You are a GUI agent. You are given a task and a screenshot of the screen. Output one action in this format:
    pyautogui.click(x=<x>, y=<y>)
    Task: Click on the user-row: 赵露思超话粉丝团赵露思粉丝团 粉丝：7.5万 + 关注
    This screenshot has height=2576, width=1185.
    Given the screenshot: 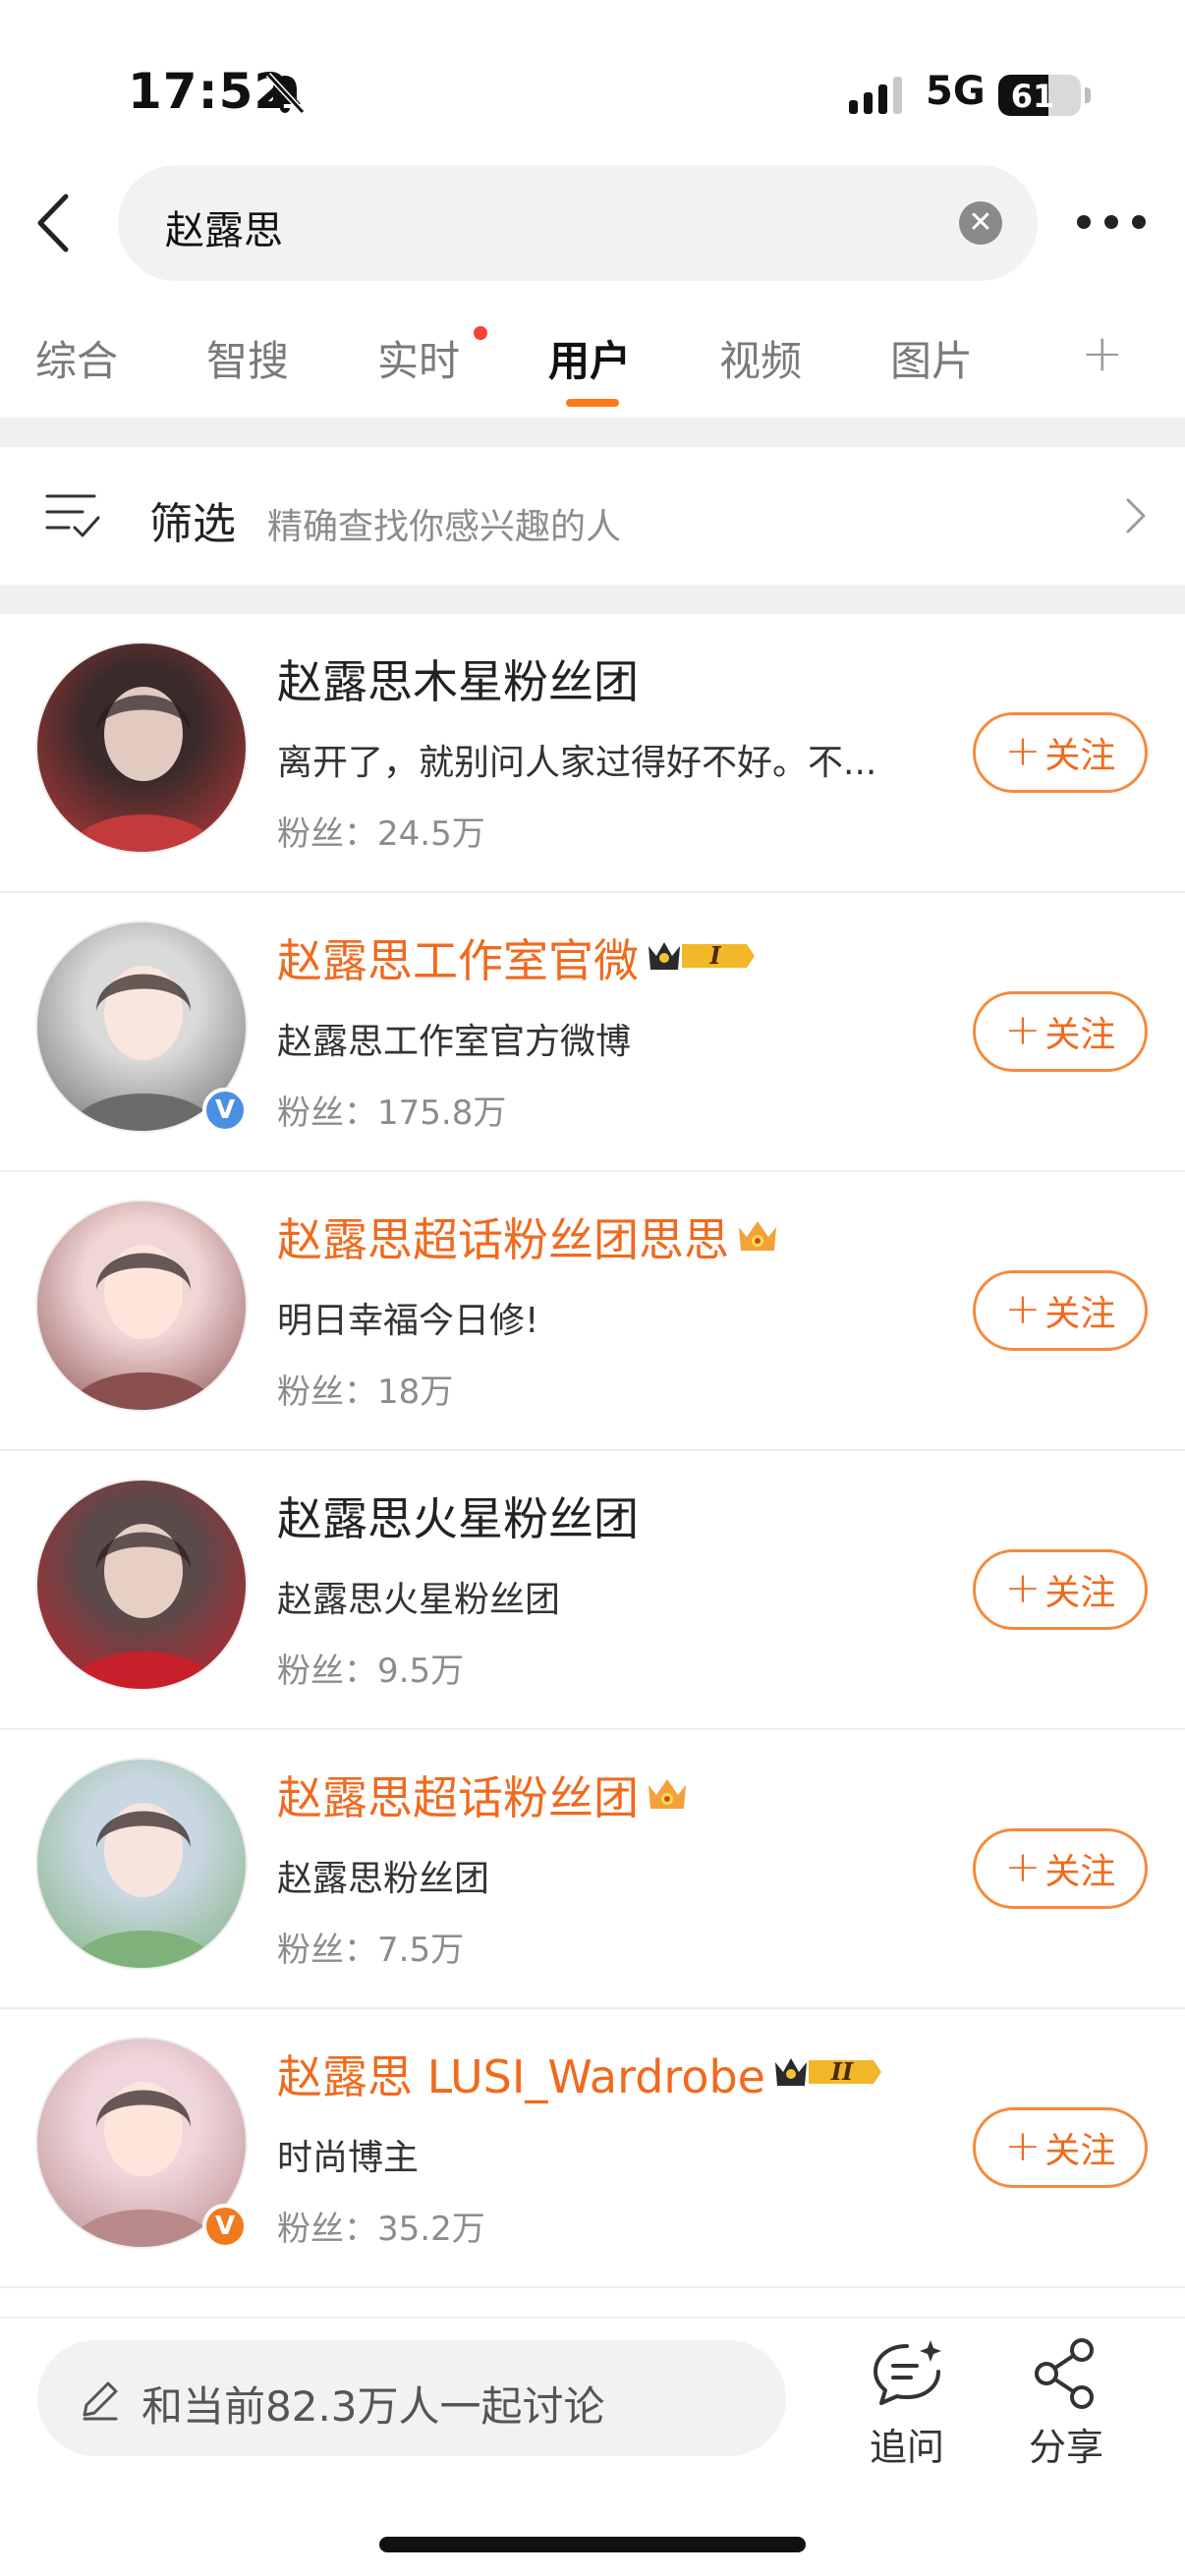 What is the action you would take?
    pyautogui.click(x=592, y=1869)
    